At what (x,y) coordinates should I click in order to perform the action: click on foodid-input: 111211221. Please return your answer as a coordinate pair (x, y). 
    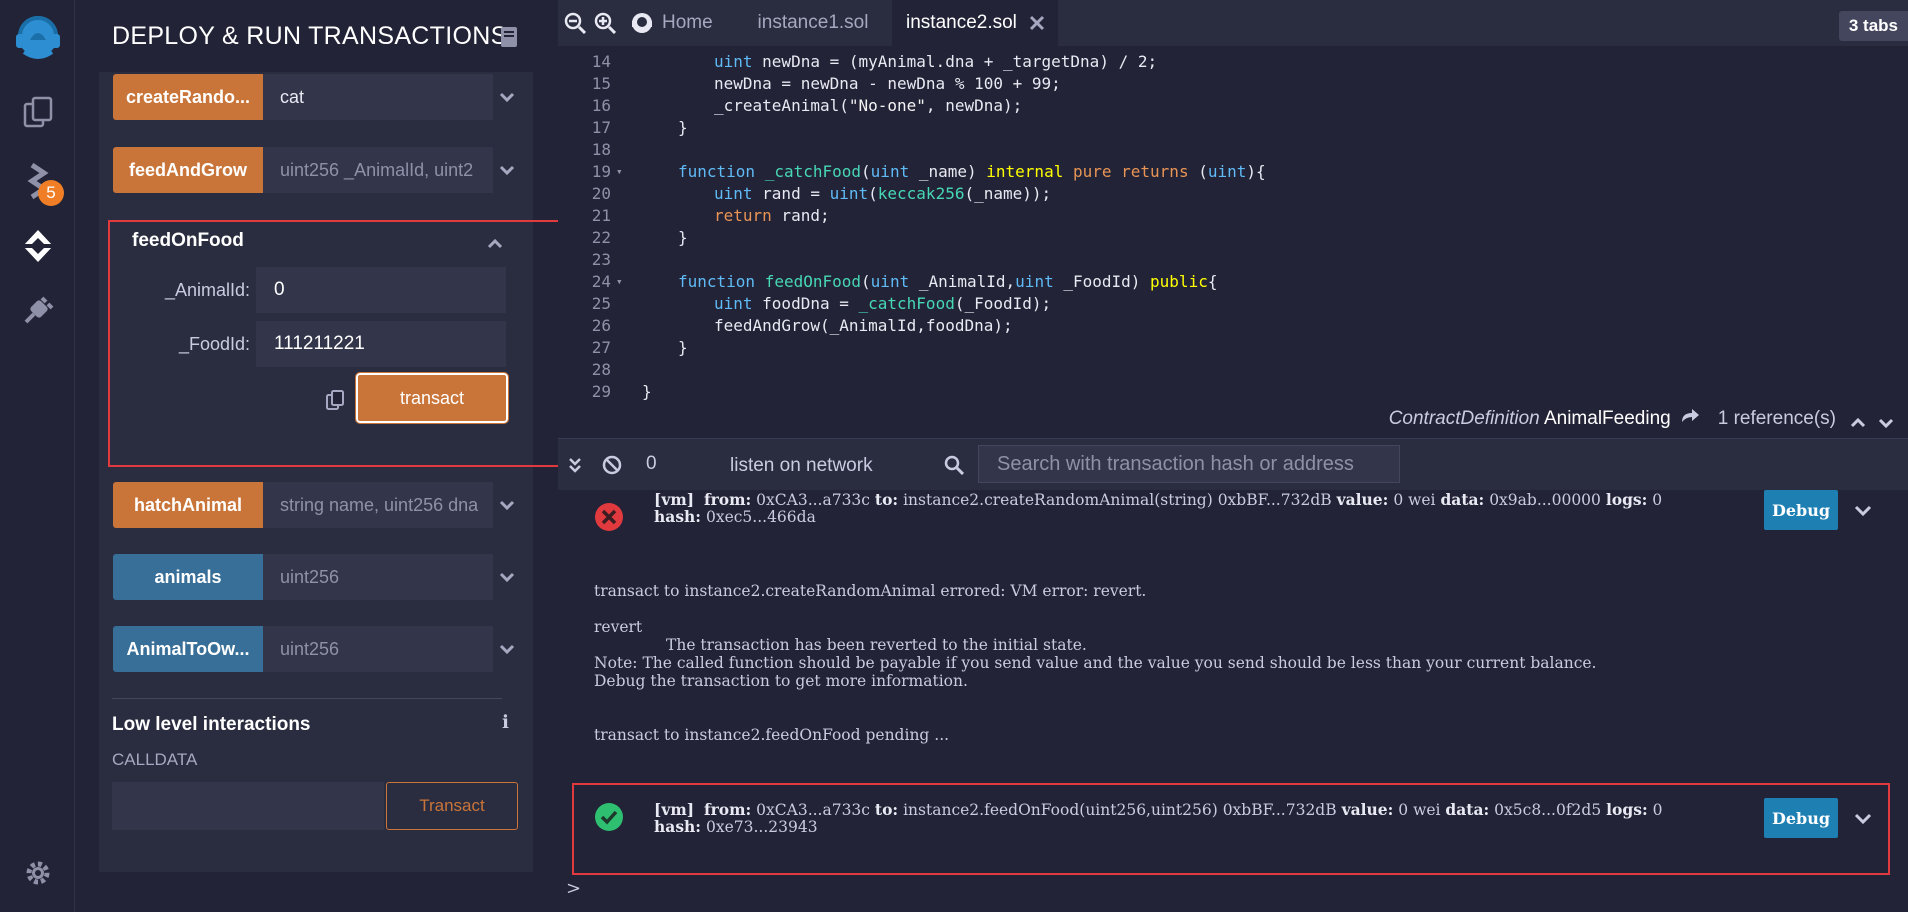
    Looking at the image, I should click on (381, 344).